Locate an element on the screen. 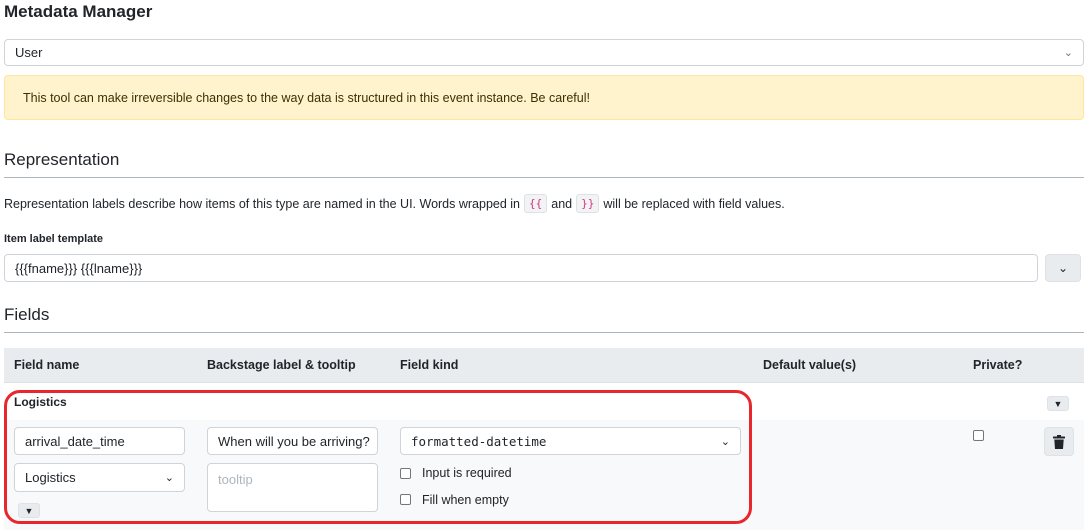 The width and height of the screenshot is (1089, 530). field-name-input: arrival_date_time is located at coordinates (99, 441).